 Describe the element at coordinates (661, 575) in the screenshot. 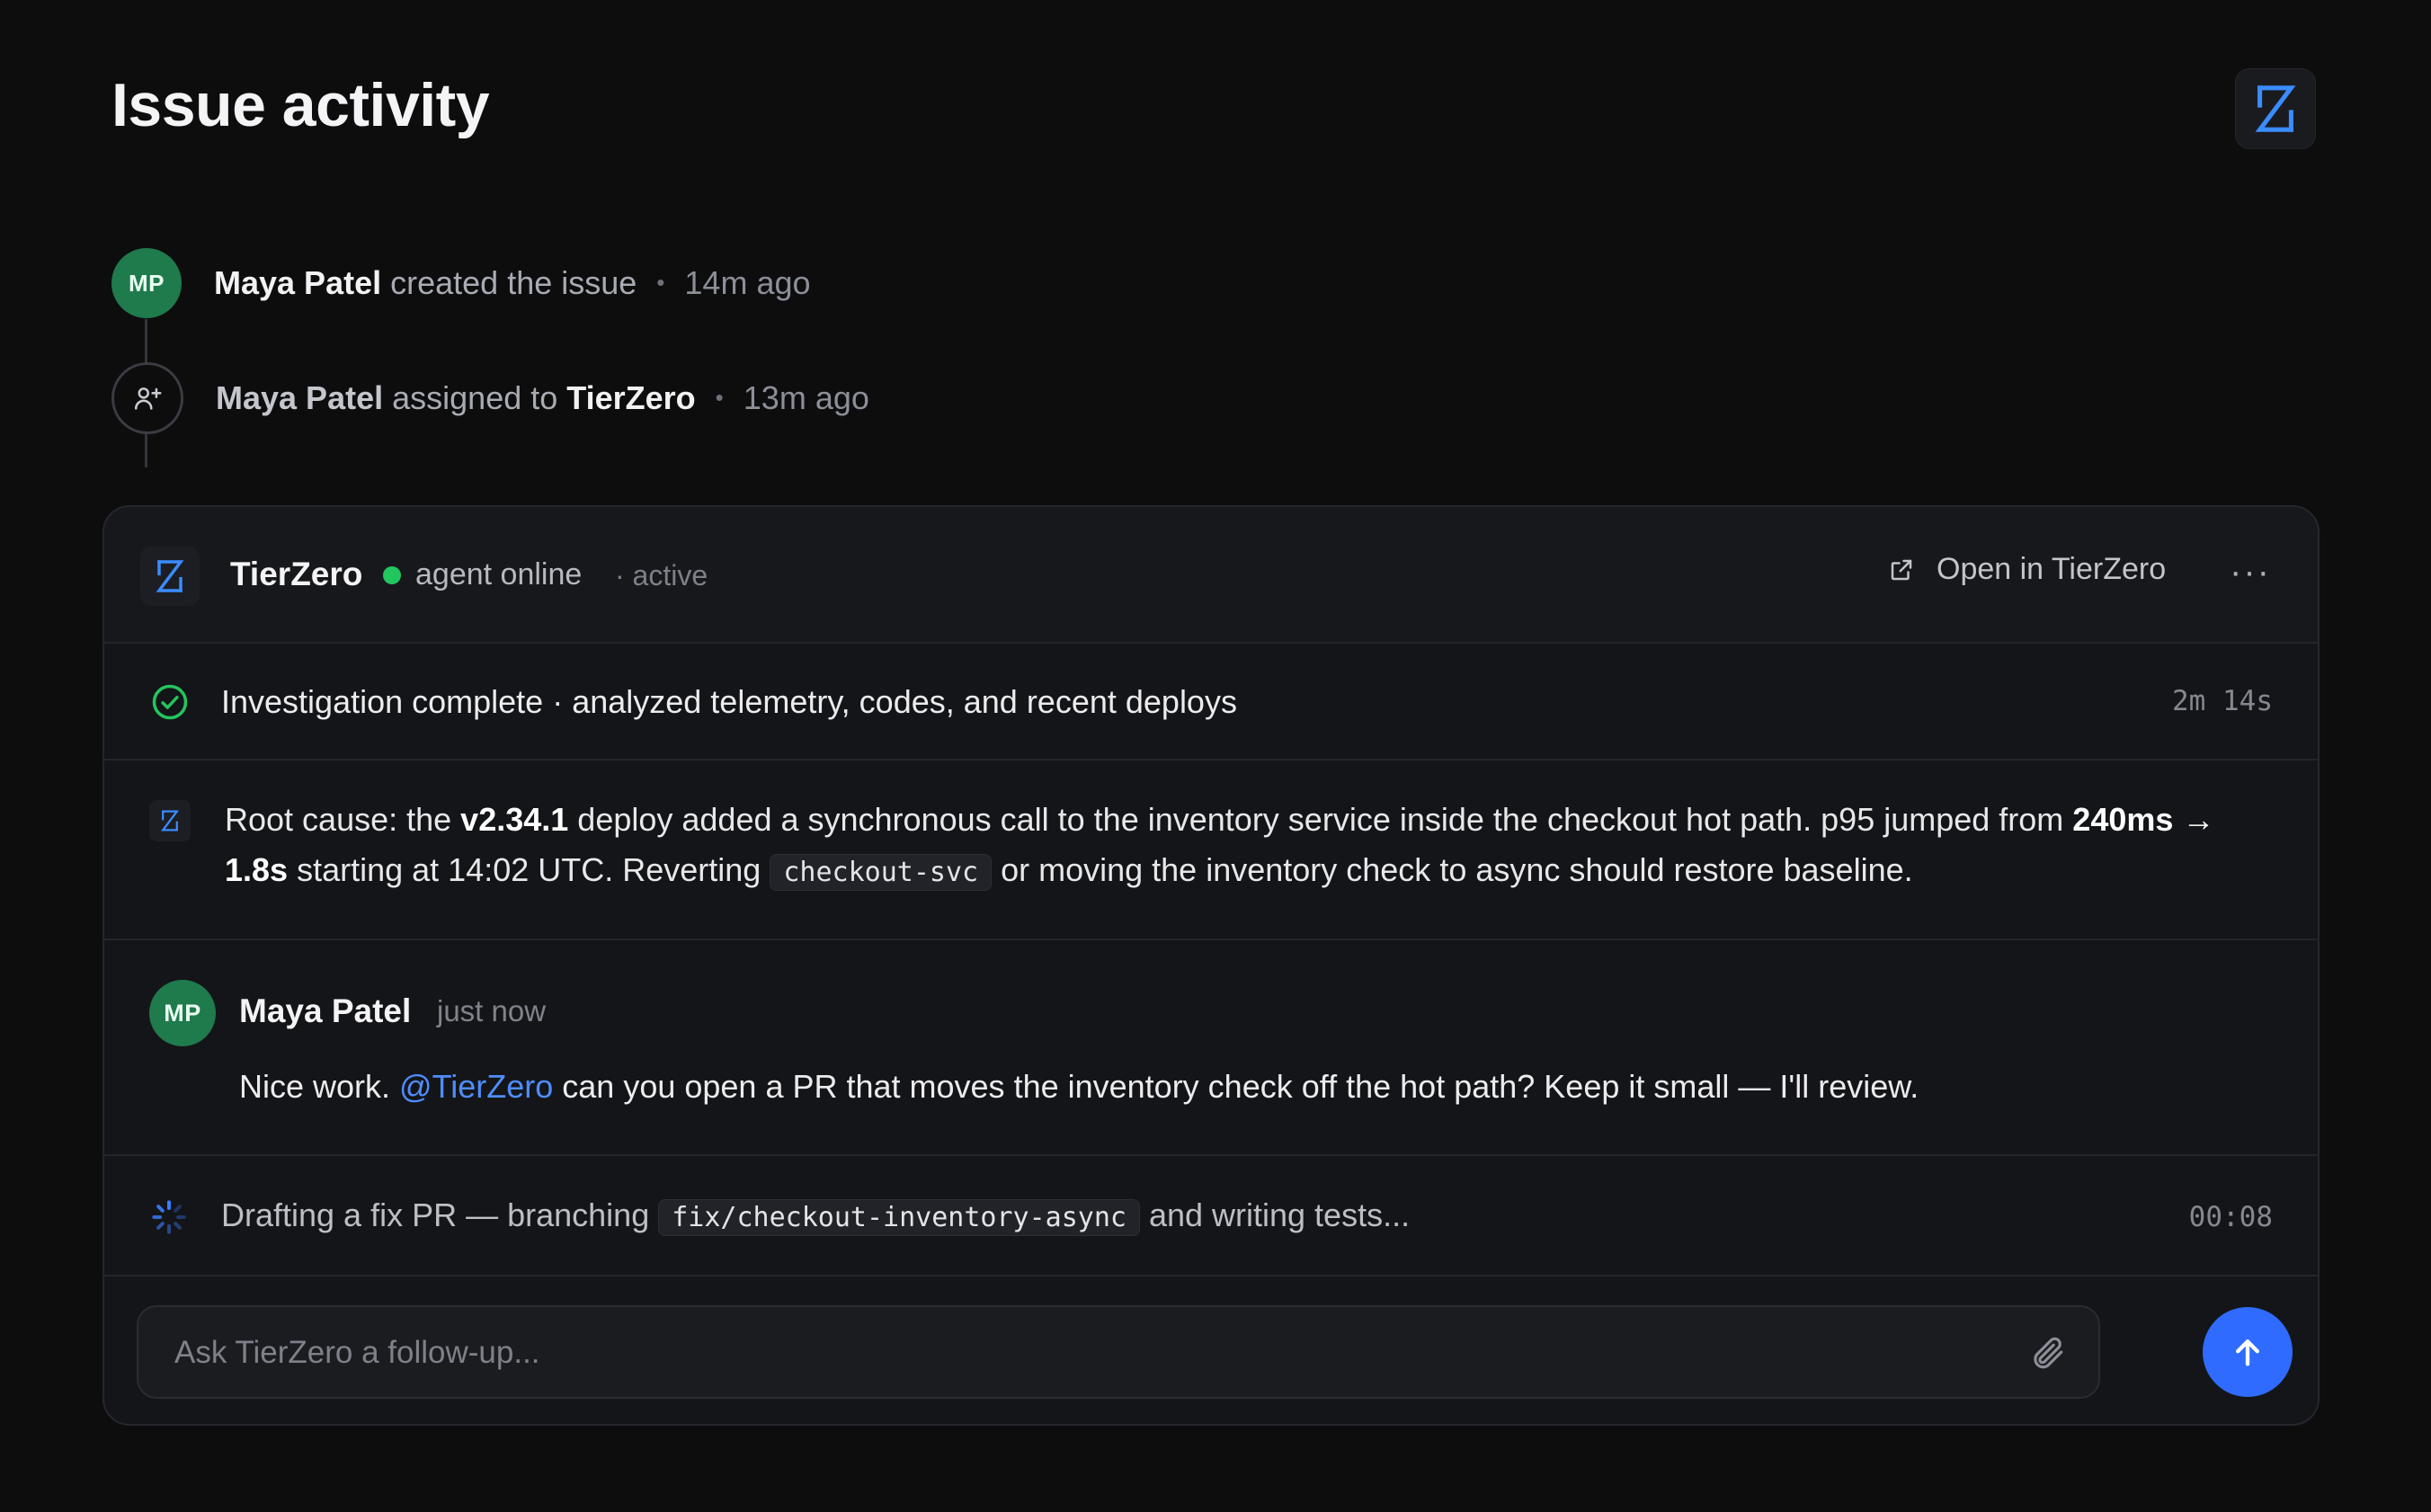

I see `agent-state: · active` at that location.